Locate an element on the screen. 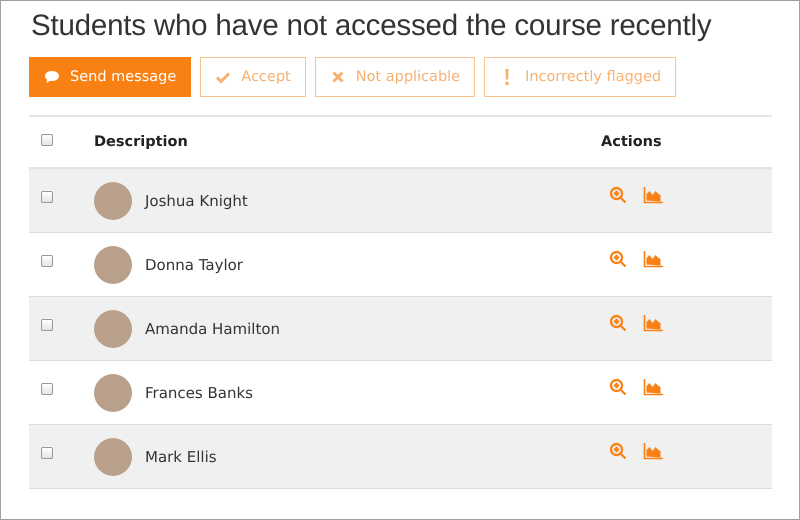 The image size is (800, 520). action-button: Incorrectly flagged is located at coordinates (580, 77).